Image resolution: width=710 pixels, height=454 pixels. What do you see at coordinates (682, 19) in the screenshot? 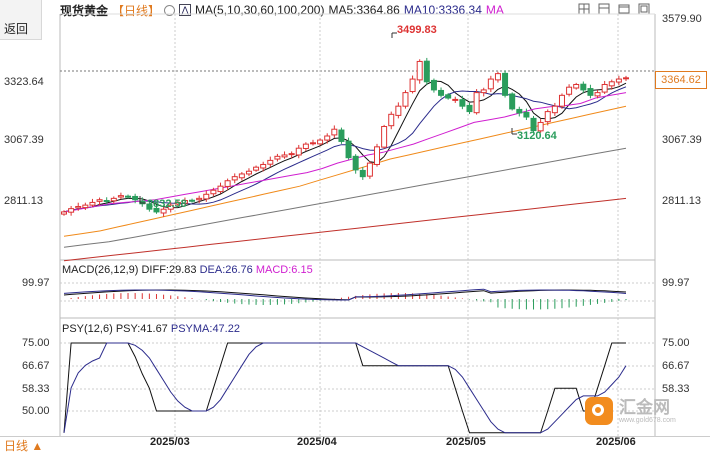
I see `price-axis-top: 3579.90` at bounding box center [682, 19].